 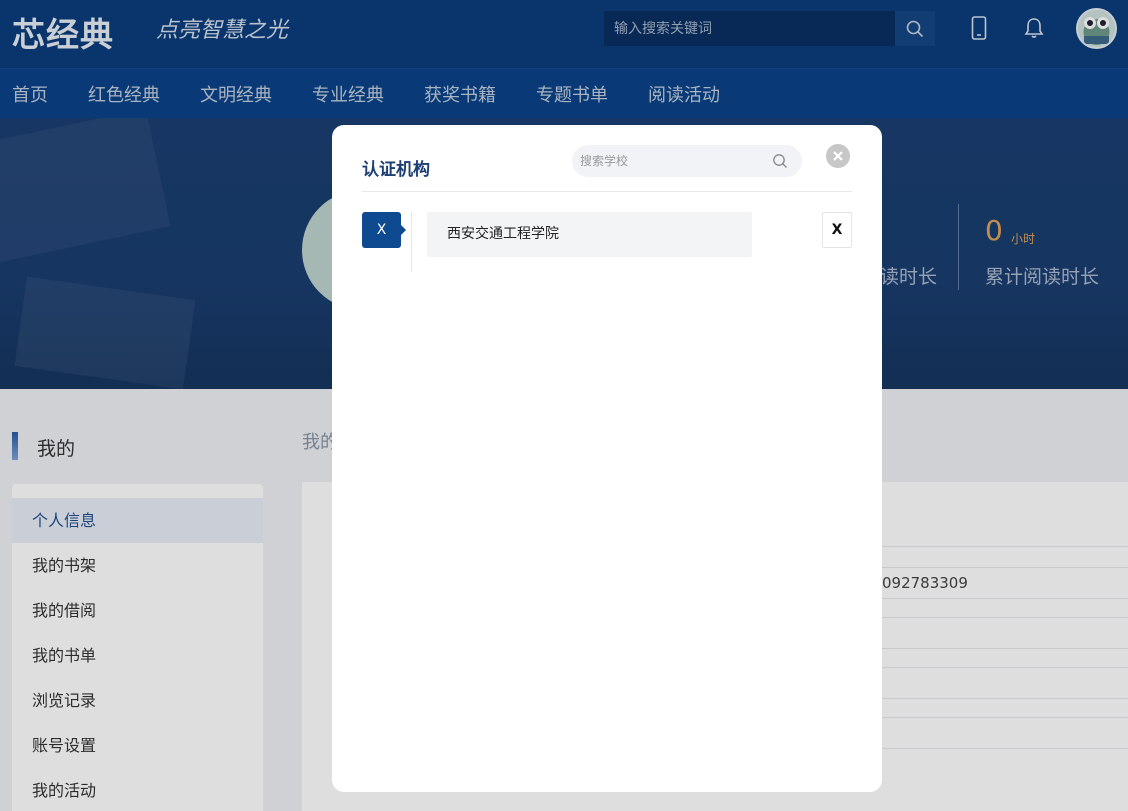 I want to click on modal-close-button, so click(x=838, y=156).